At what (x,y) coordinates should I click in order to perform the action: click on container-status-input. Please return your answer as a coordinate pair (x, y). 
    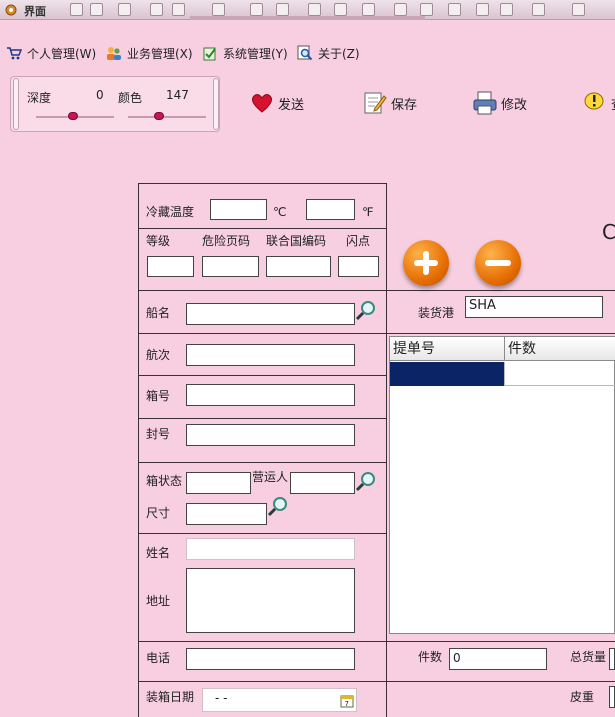
    Looking at the image, I should click on (218, 483).